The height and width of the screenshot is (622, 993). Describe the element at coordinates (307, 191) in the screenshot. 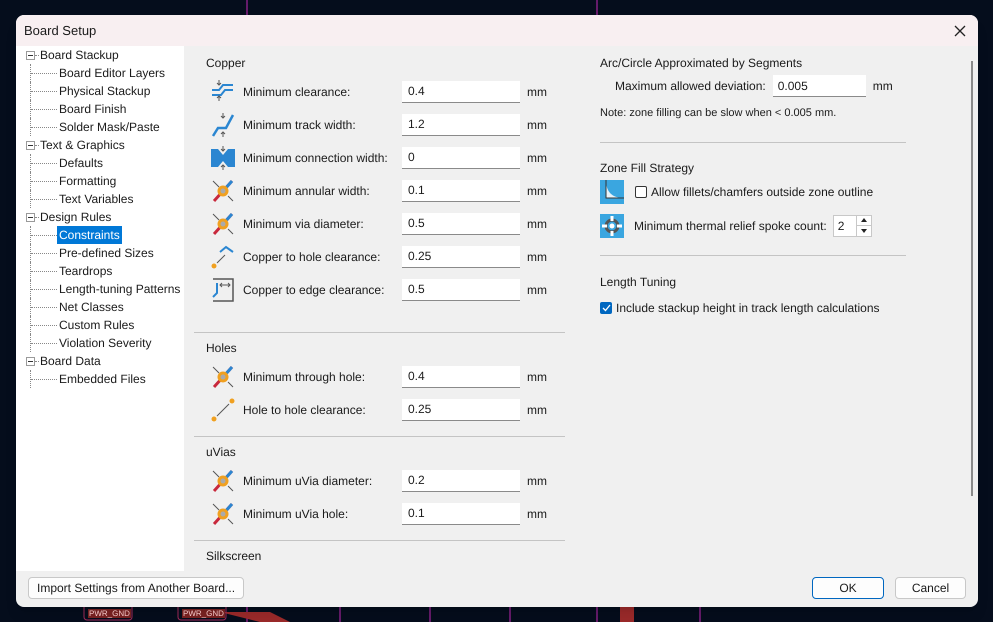

I see `field-label: Minimum annular width:` at that location.